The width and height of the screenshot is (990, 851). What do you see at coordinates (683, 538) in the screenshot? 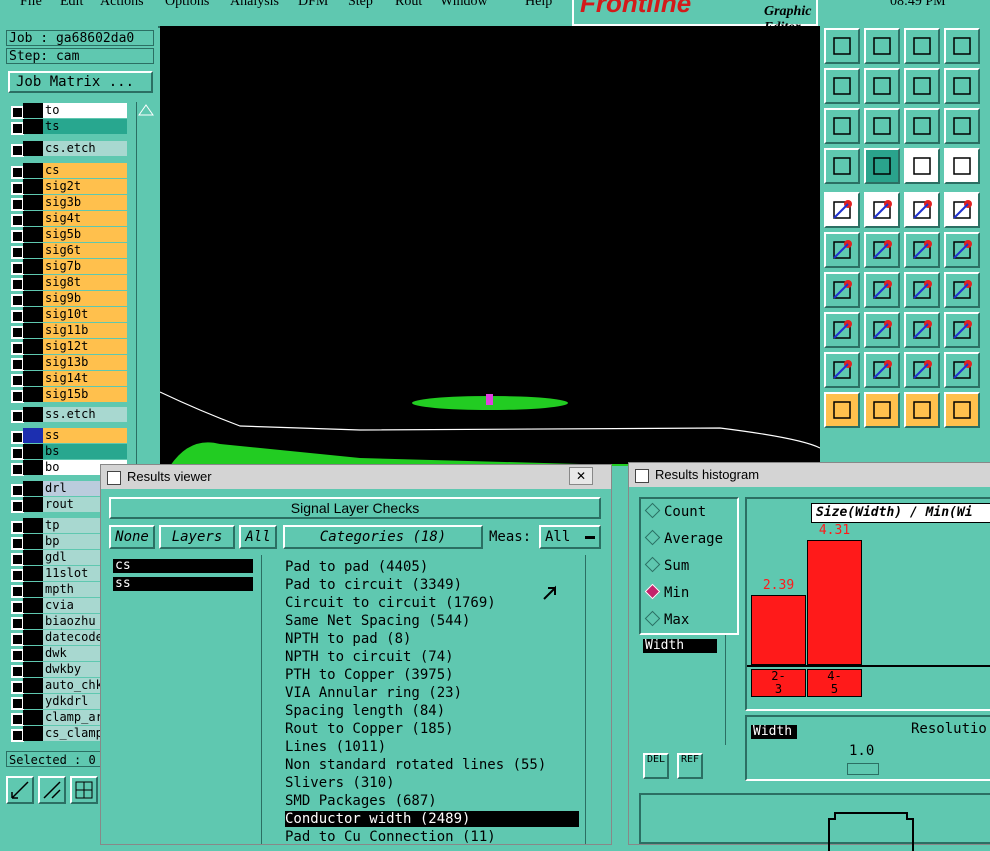
I see `radio-average: Average` at bounding box center [683, 538].